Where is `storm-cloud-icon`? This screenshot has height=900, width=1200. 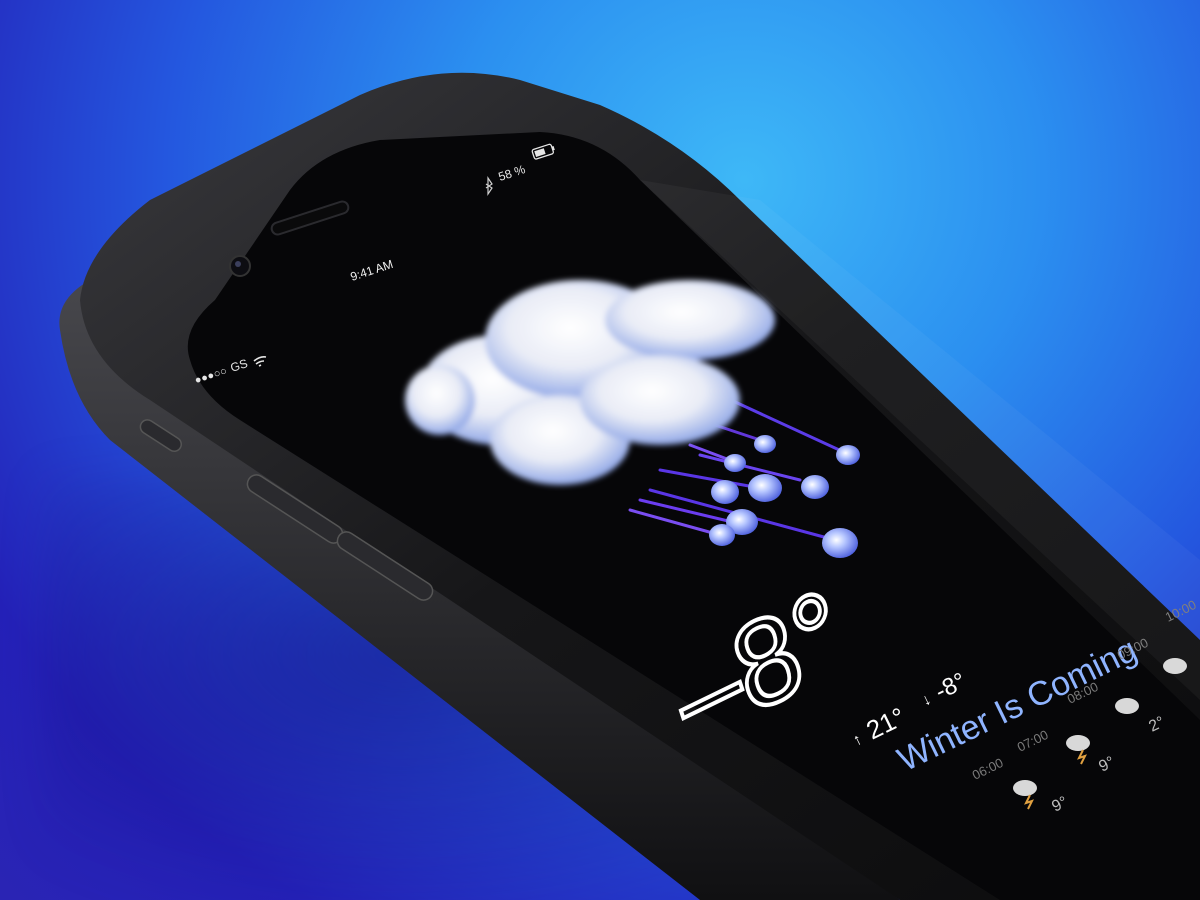 storm-cloud-icon is located at coordinates (1127, 706).